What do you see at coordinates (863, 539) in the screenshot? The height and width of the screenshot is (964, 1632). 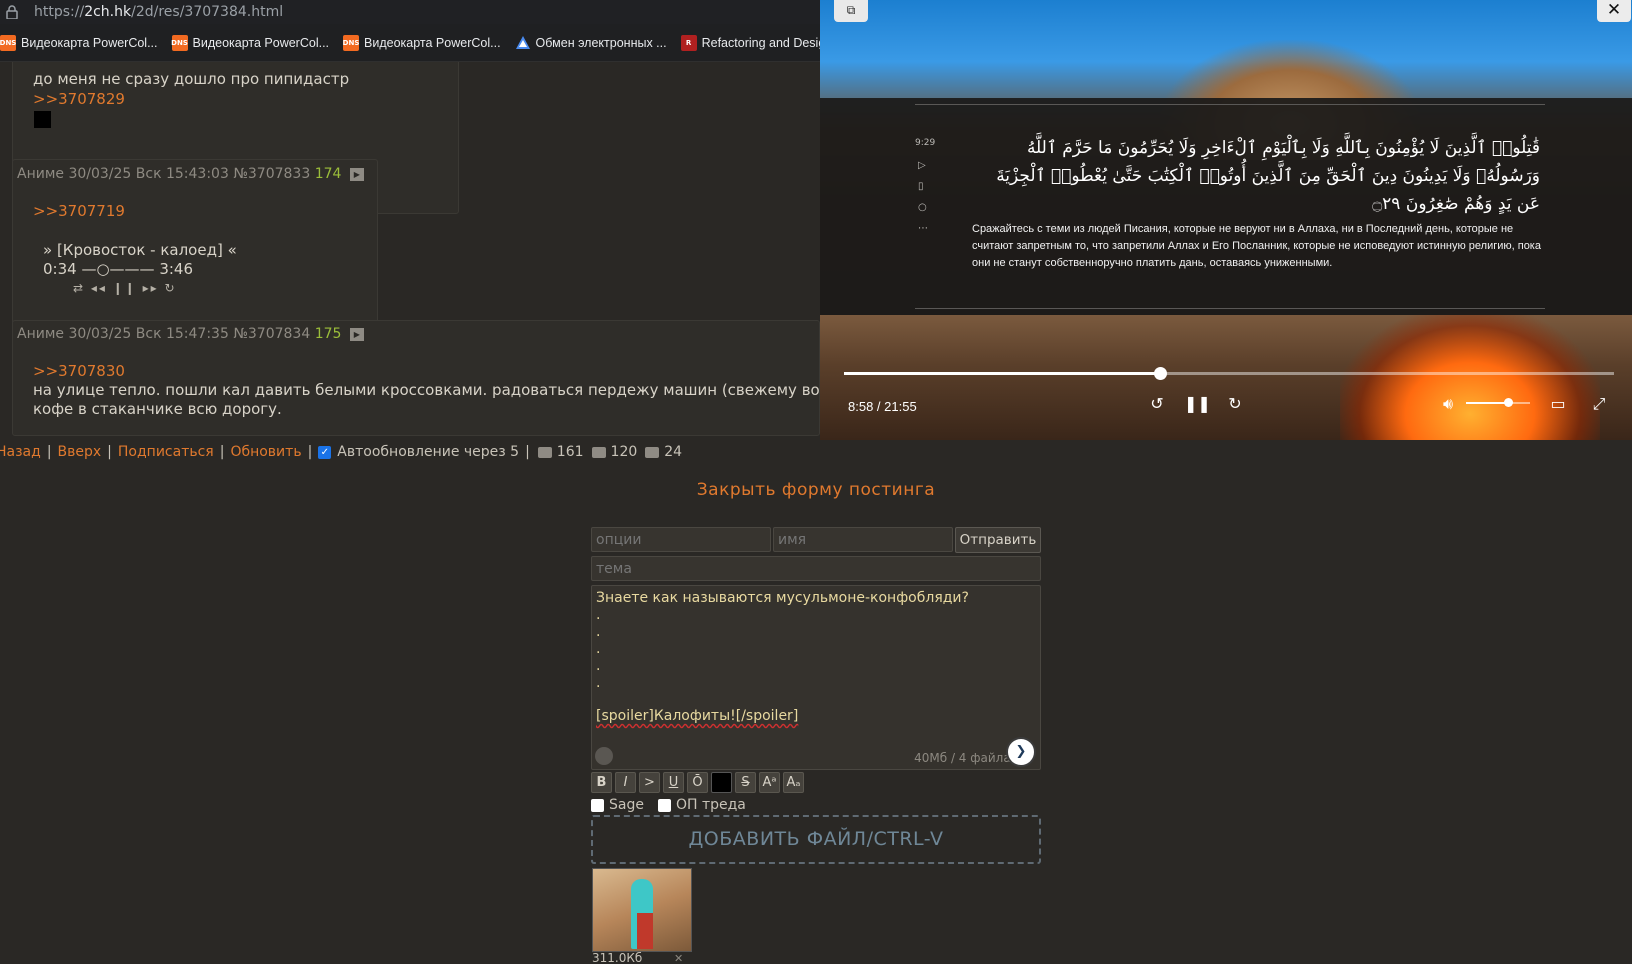 I see `name-field` at bounding box center [863, 539].